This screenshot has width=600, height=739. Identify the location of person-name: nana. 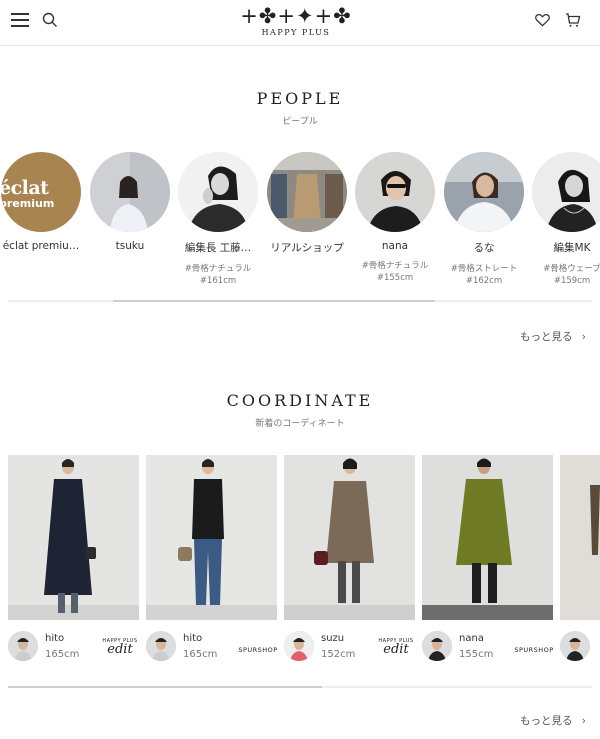
(395, 246).